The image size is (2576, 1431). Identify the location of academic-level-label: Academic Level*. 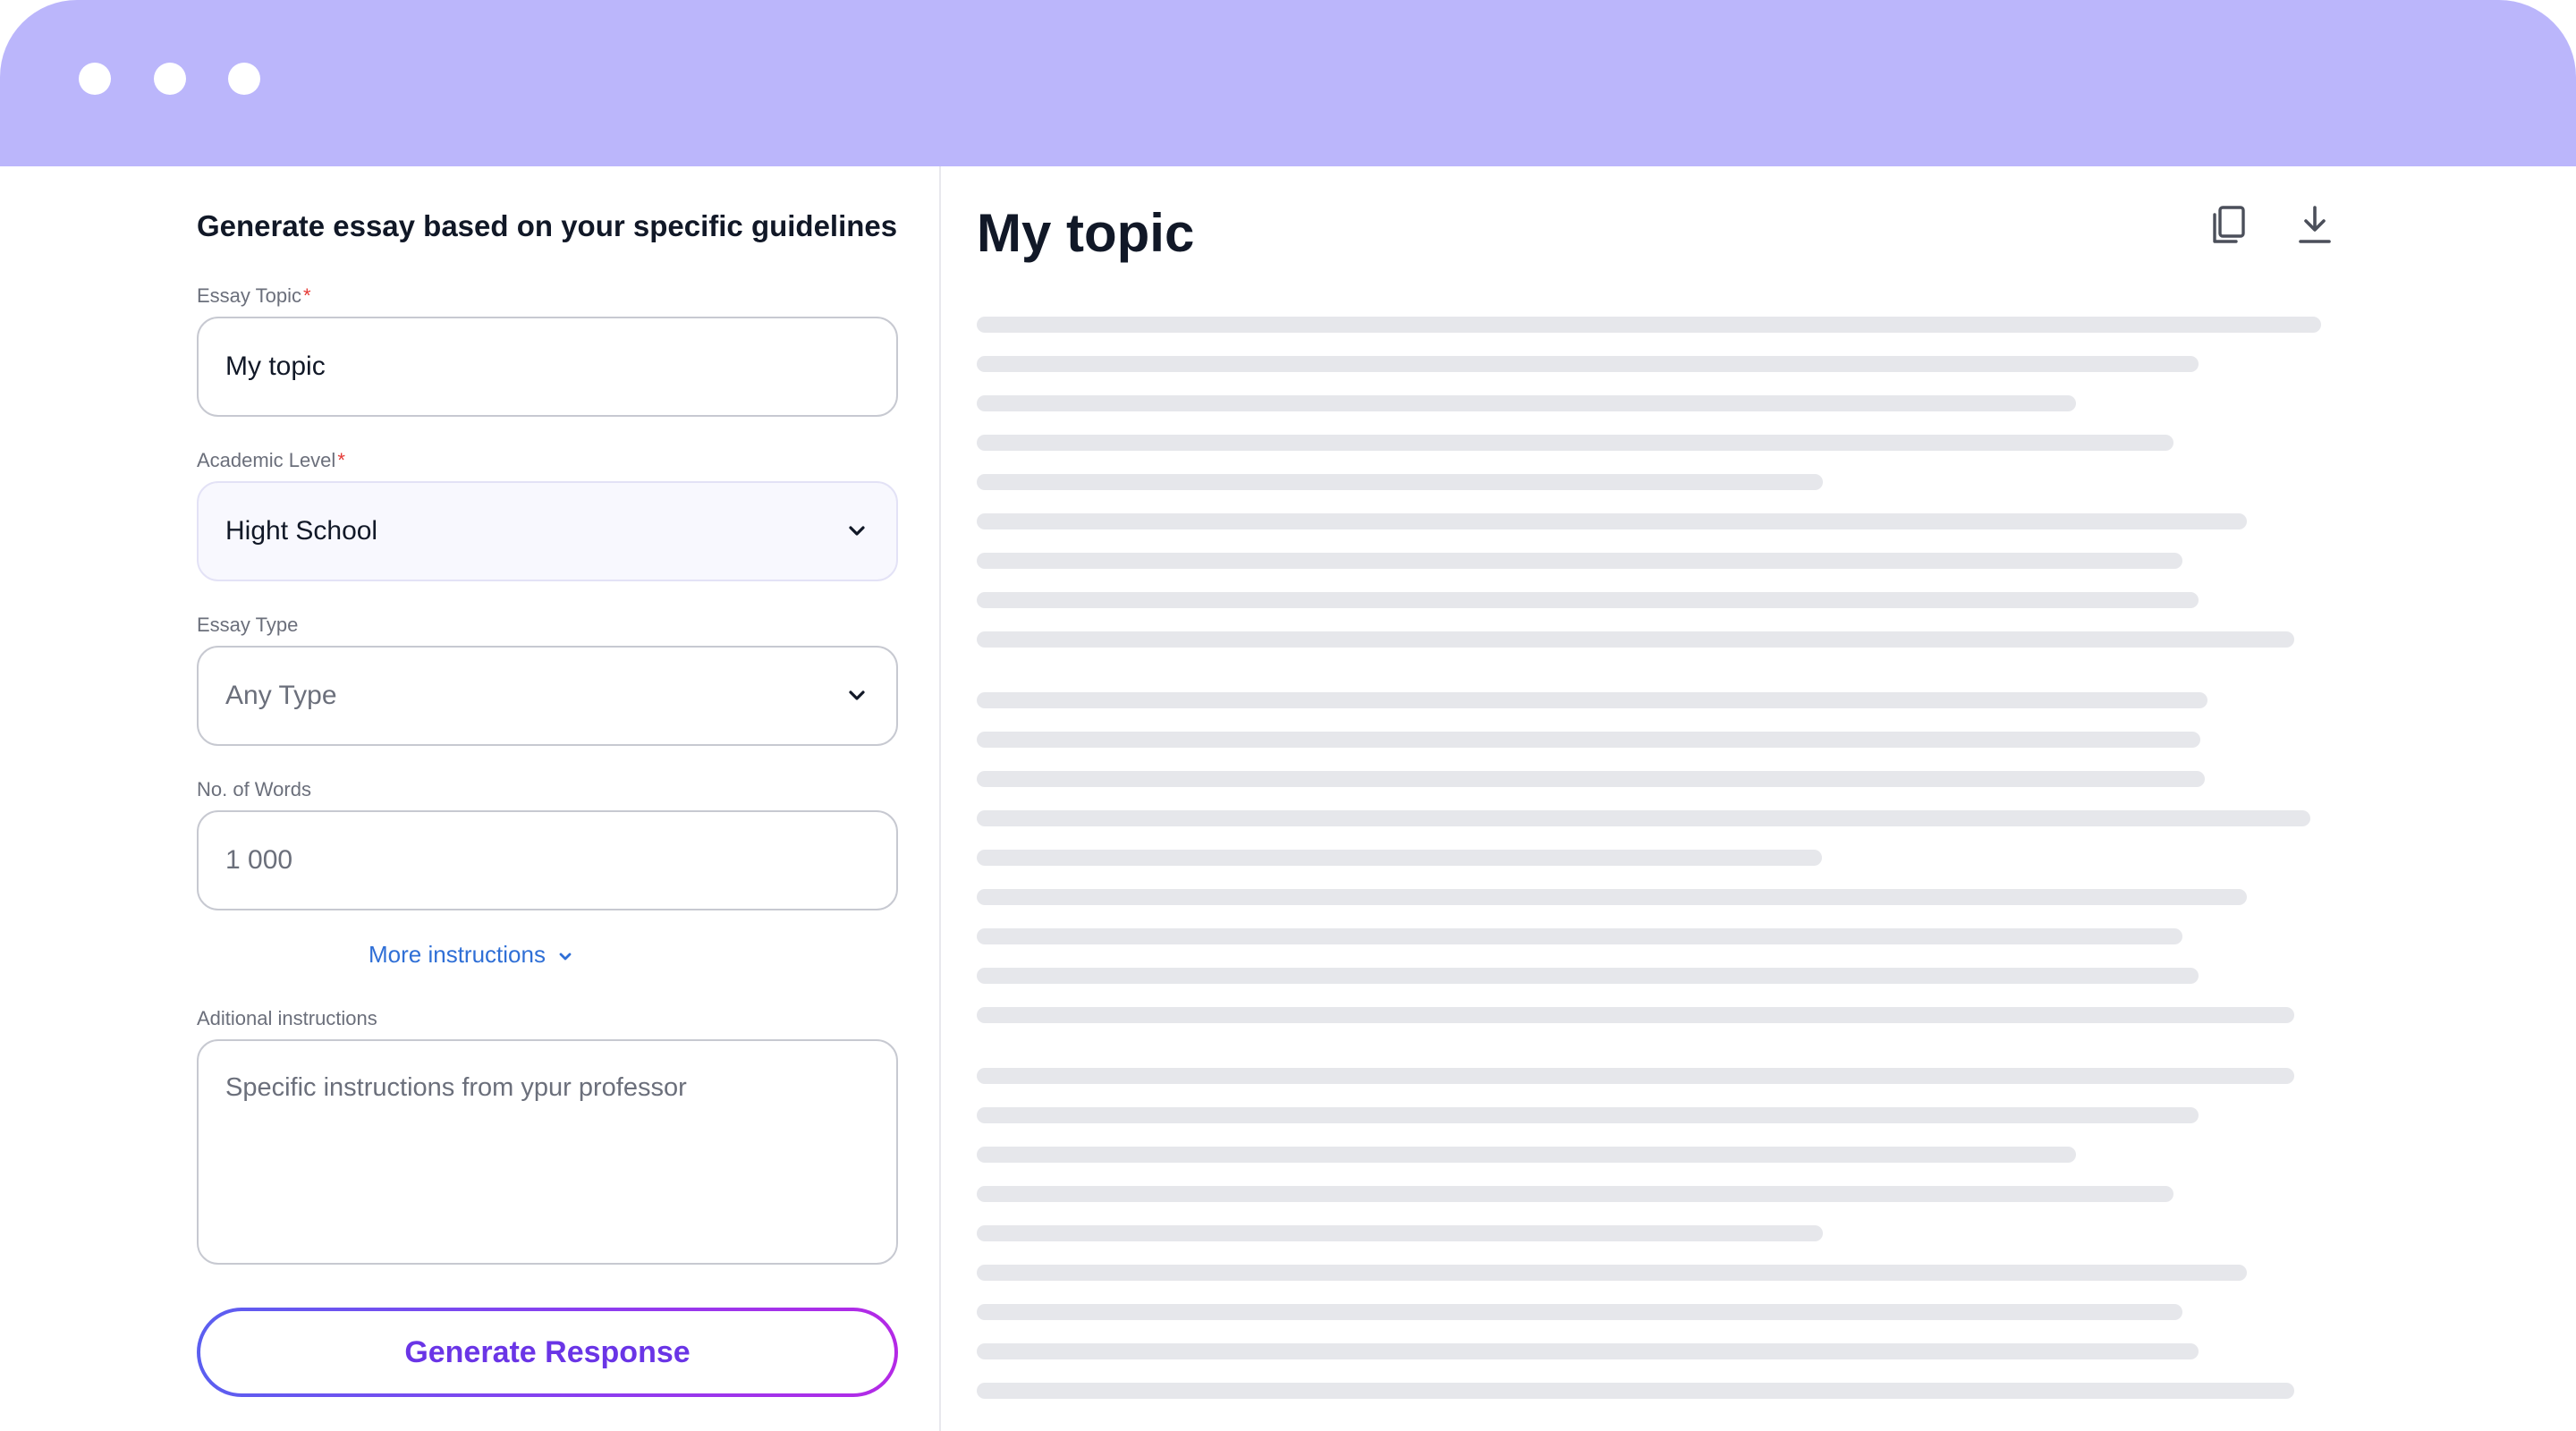
(271, 460).